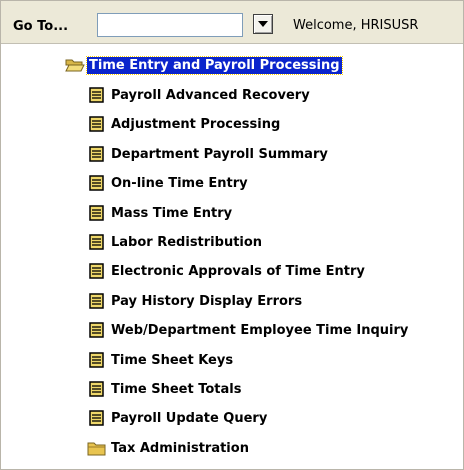 This screenshot has width=464, height=470. I want to click on tree-item-label: Payroll Advanced Recovery, so click(210, 95).